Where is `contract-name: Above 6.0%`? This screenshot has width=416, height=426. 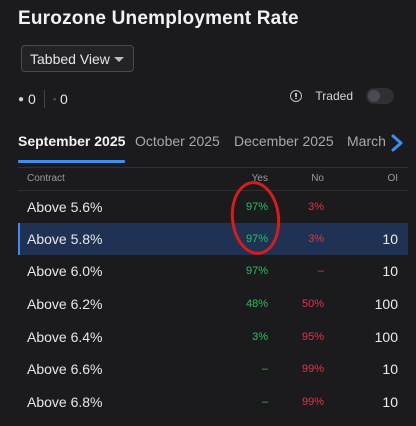
contract-name: Above 6.0% is located at coordinates (65, 271).